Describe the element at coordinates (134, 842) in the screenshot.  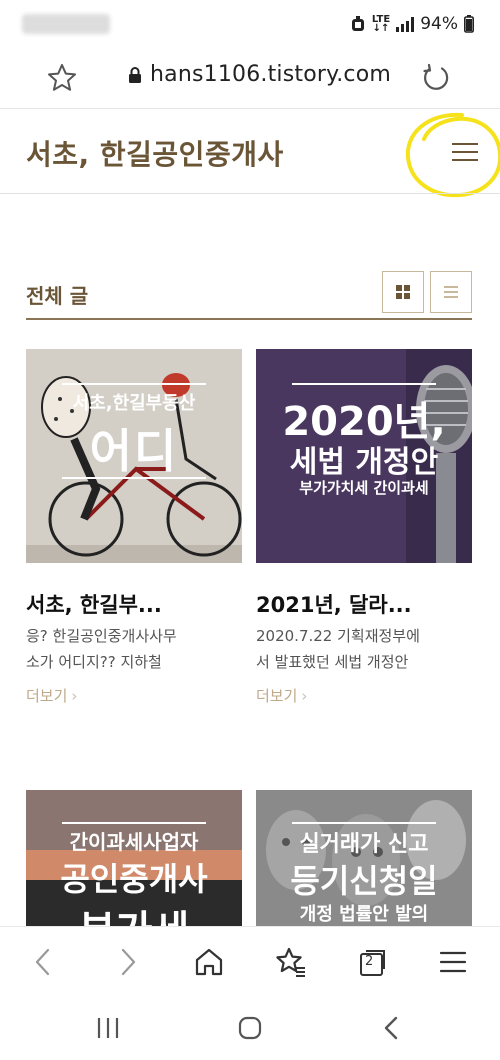
I see `thumbnail-caption: 간이과세사업자` at that location.